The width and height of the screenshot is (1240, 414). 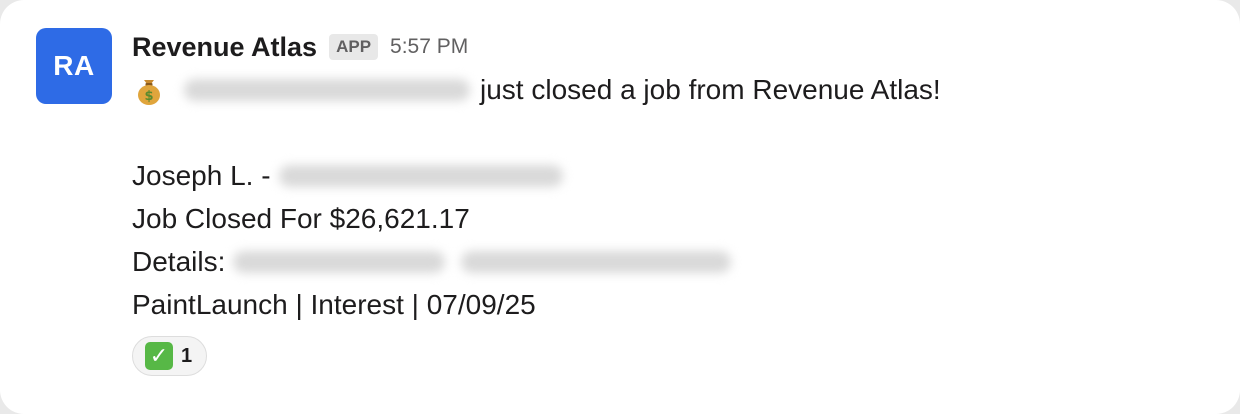 I want to click on rep-line: Joseph L. -, so click(x=672, y=175).